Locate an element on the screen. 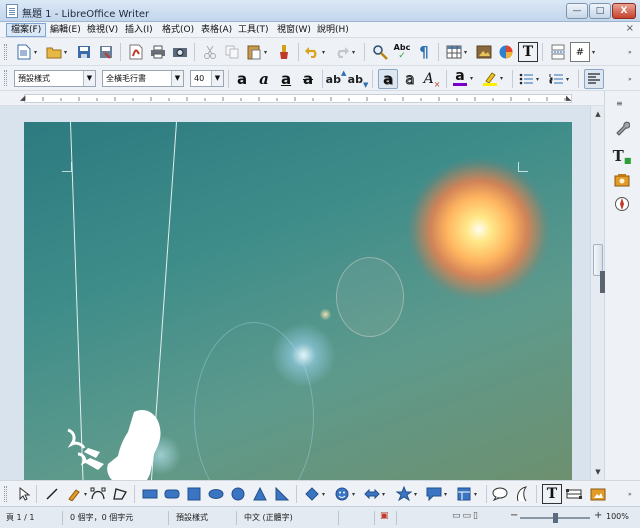 The height and width of the screenshot is (528, 640). menu-tools: 工具(T) is located at coordinates (253, 30).